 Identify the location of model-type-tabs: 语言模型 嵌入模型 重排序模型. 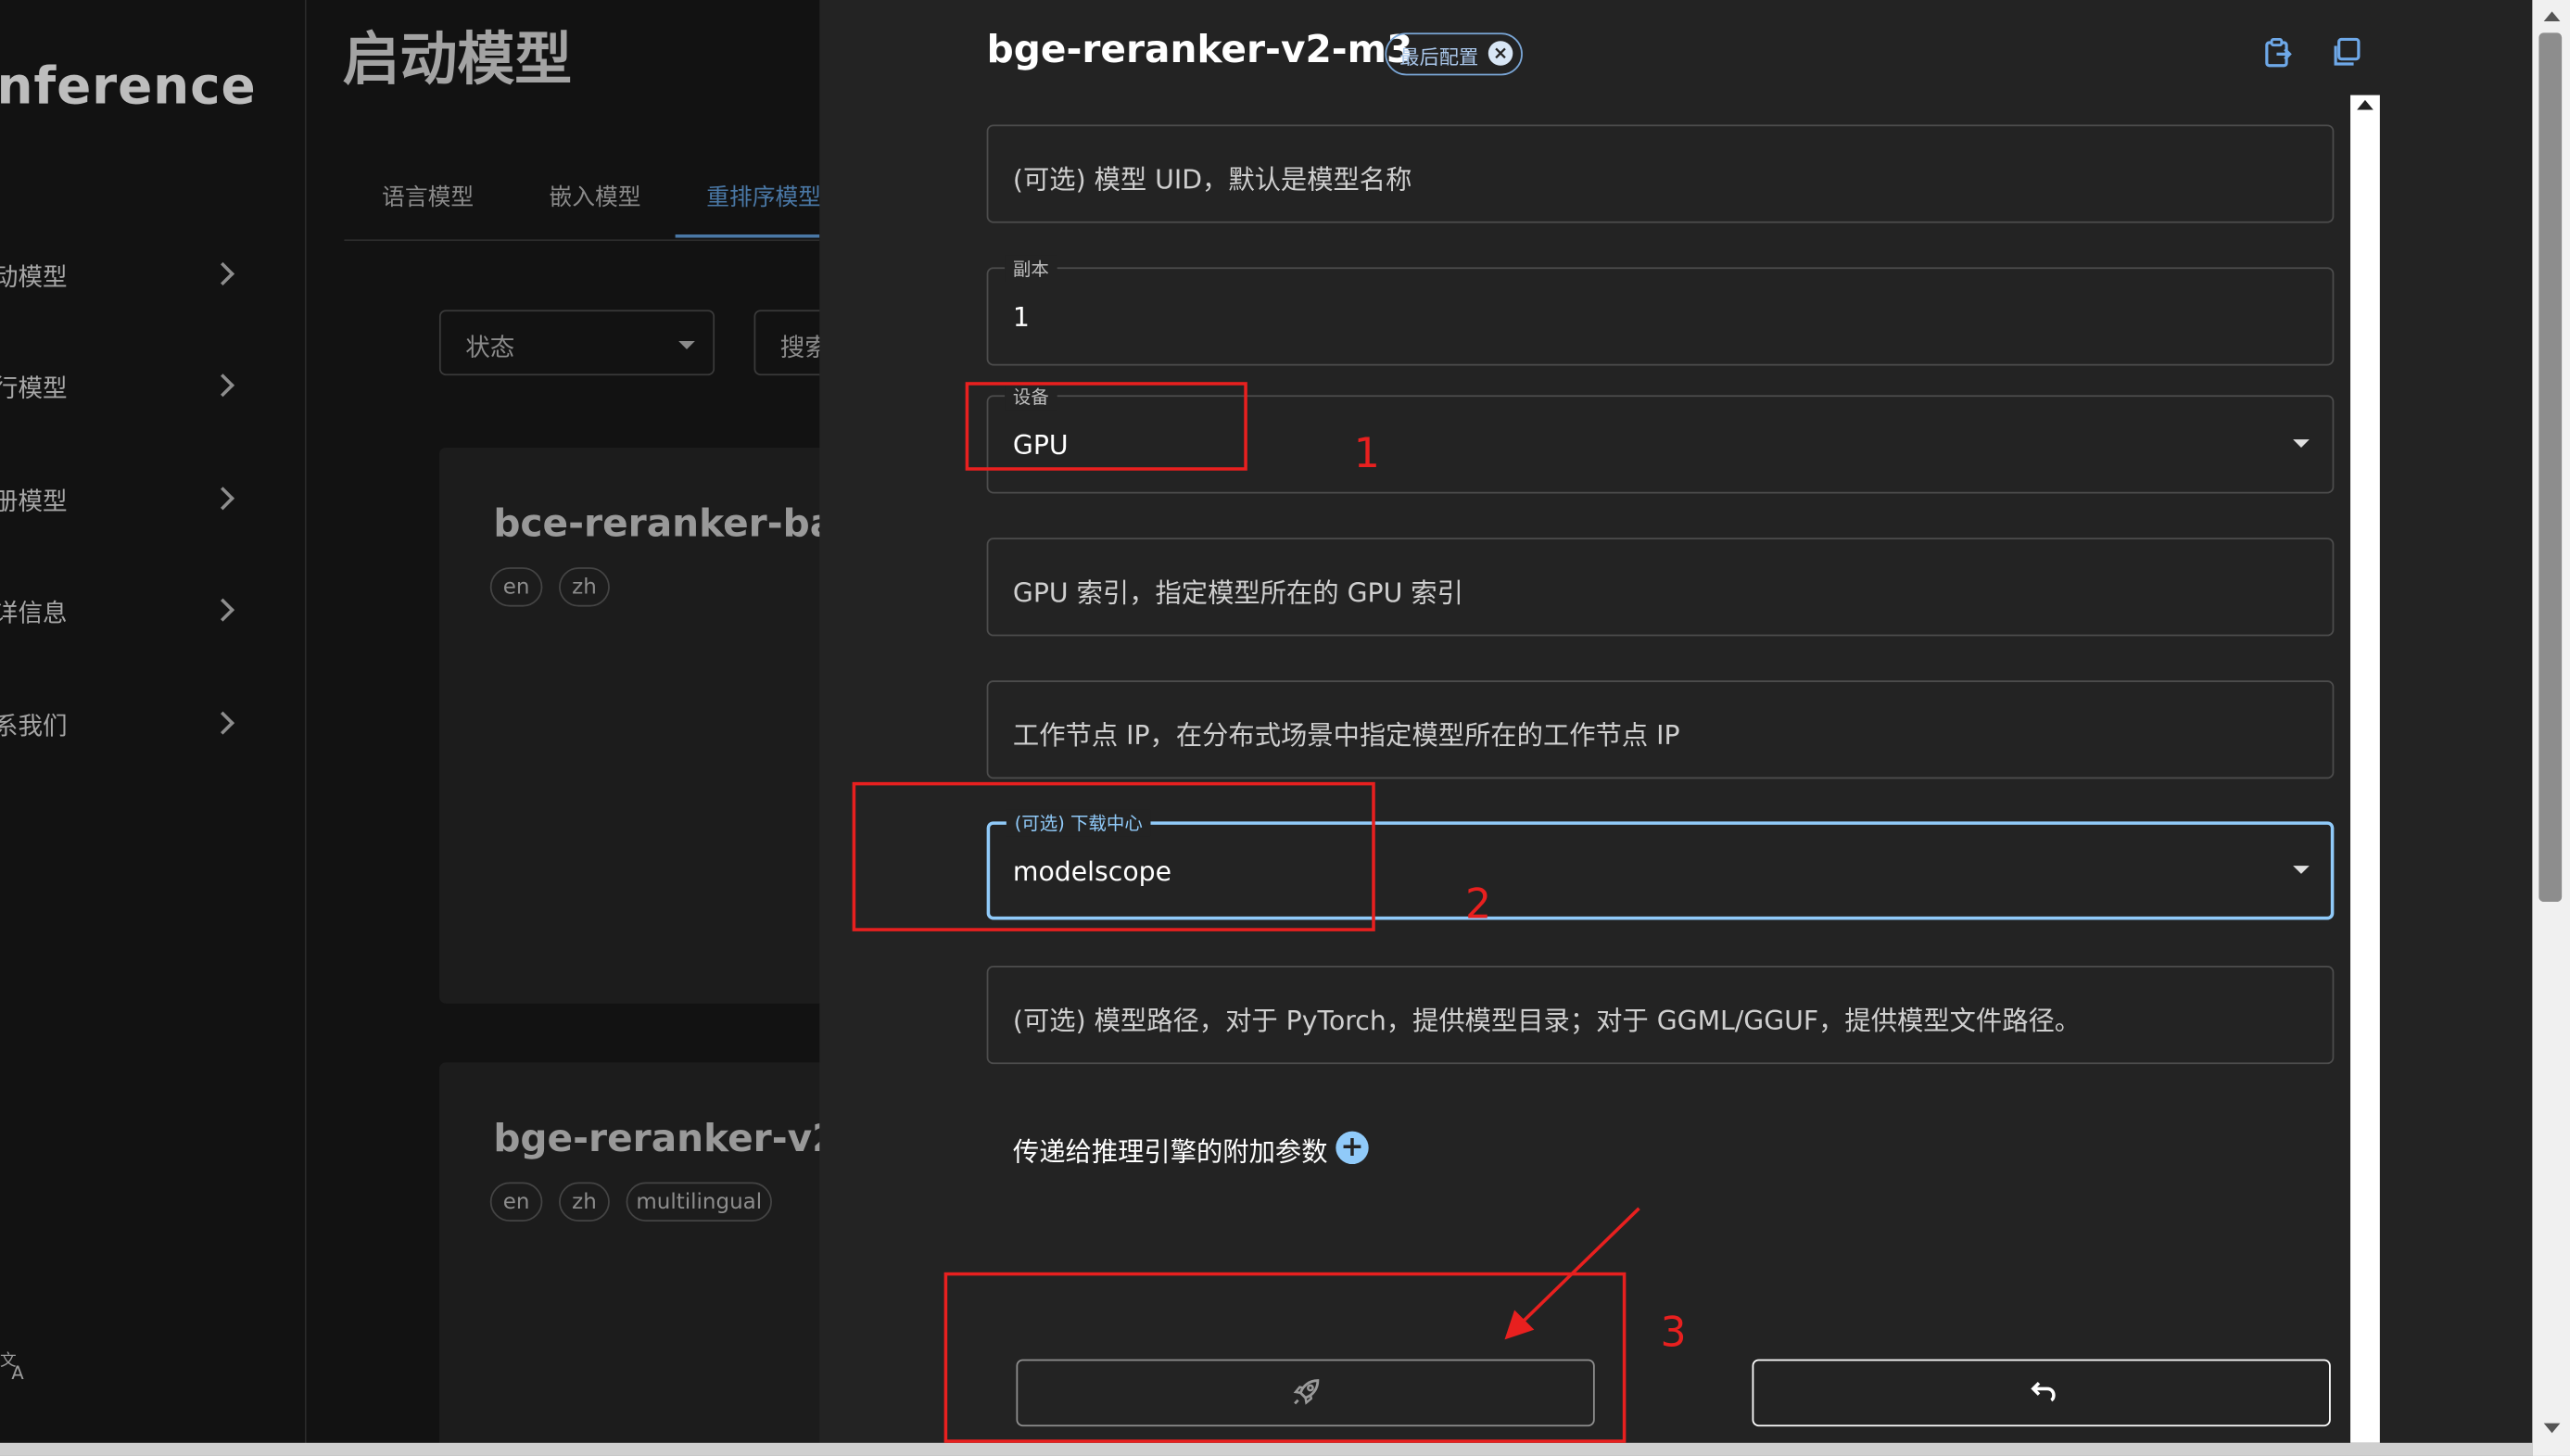
(582, 203).